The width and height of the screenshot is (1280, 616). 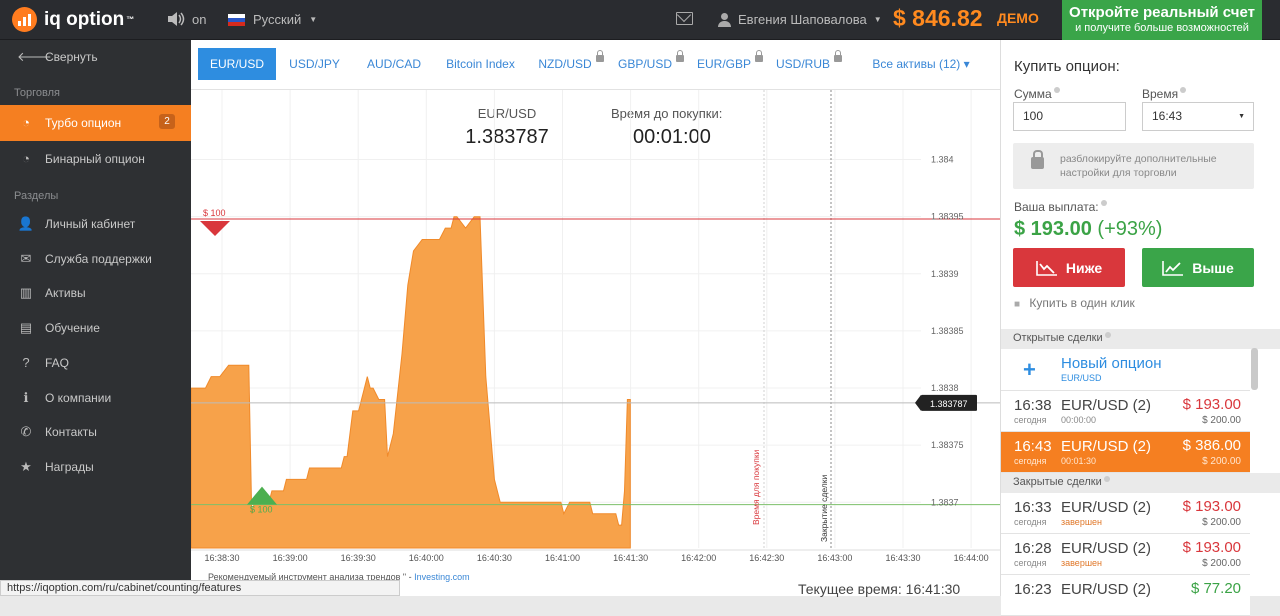 I want to click on tab-label: AUD/CAD, so click(x=393, y=64).